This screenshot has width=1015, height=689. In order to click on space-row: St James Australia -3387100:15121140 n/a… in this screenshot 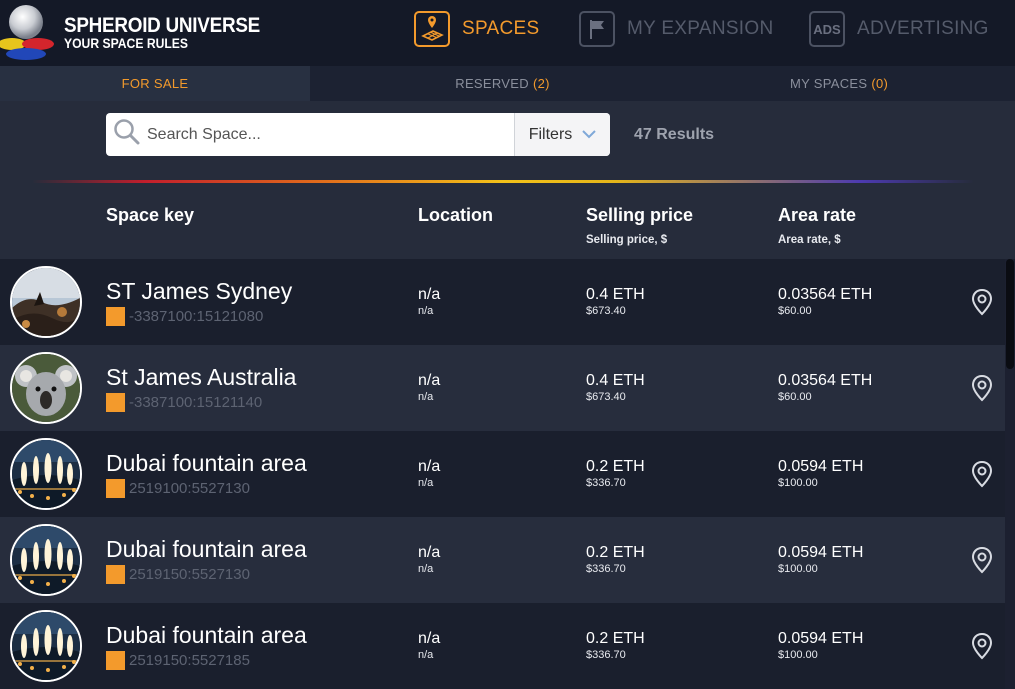, I will do `click(502, 388)`.